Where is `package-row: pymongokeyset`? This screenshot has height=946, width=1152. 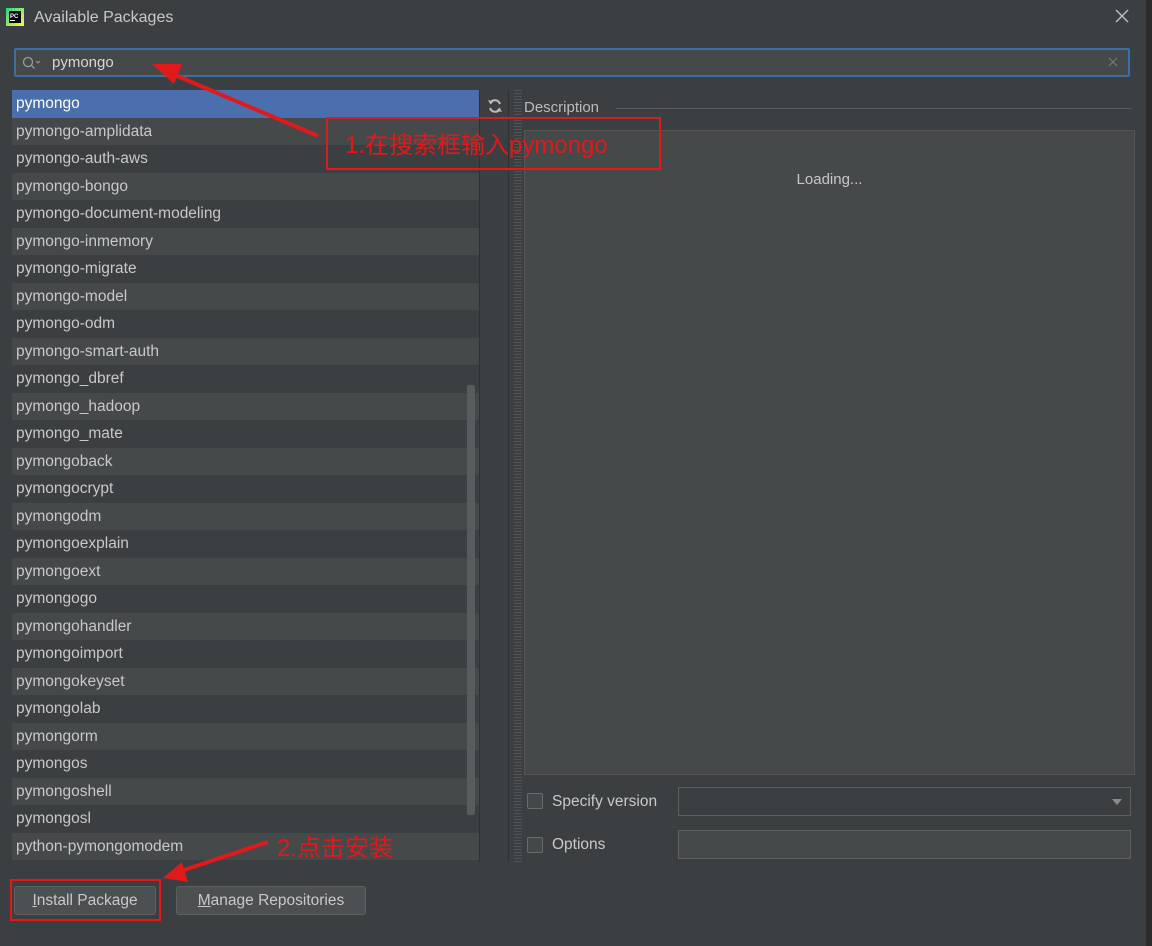
package-row: pymongokeyset is located at coordinates (245, 681).